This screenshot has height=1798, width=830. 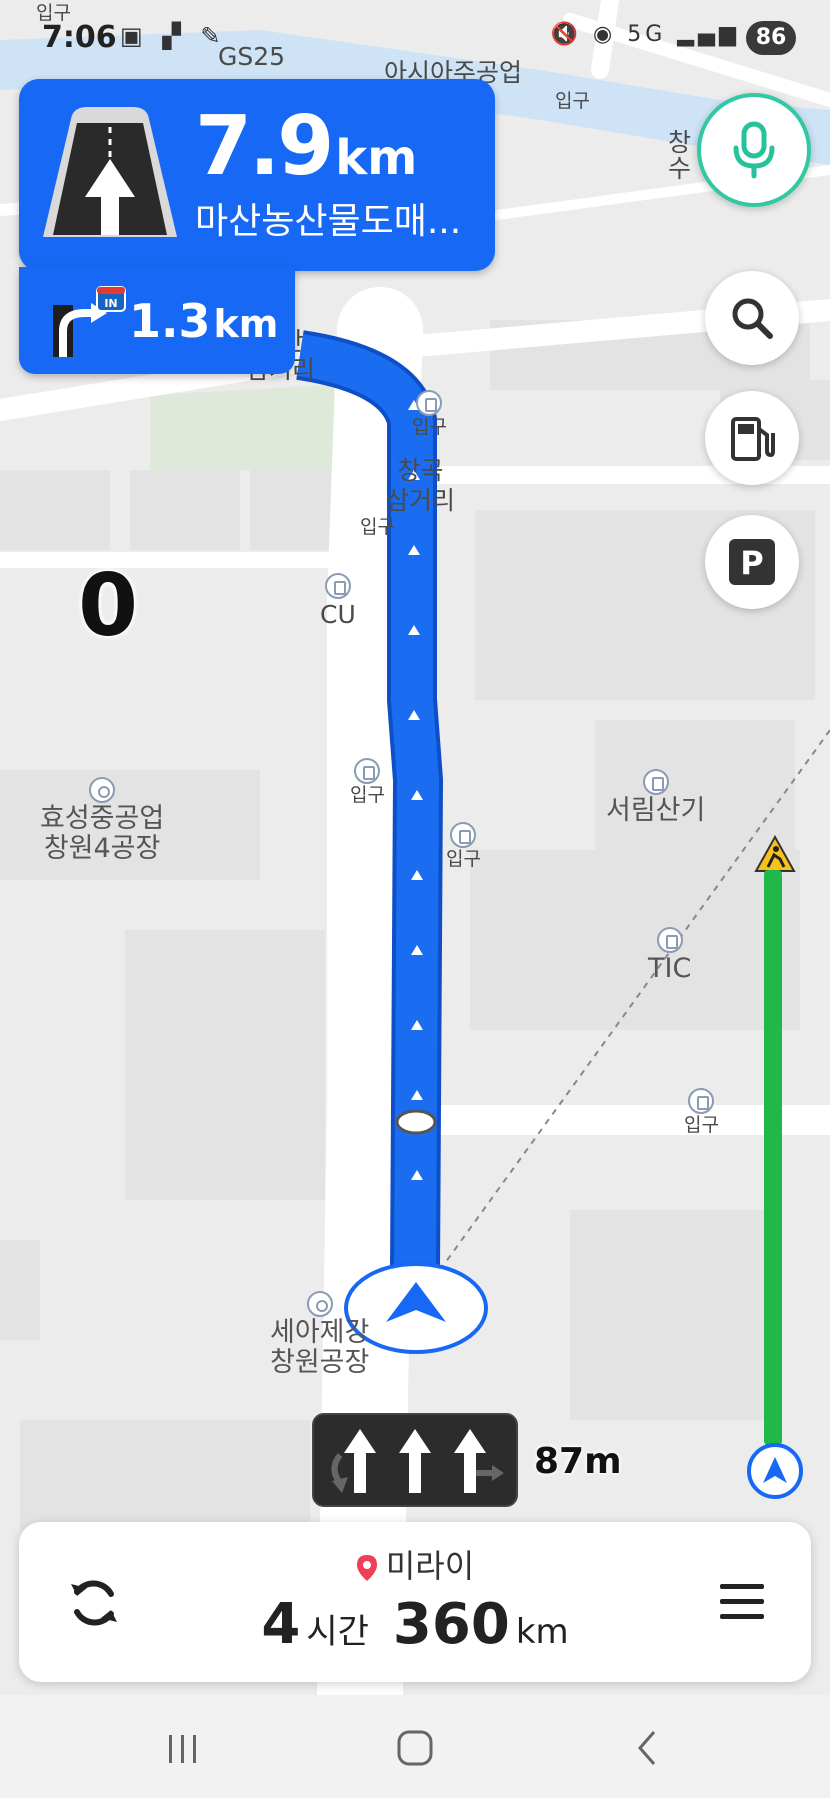 I want to click on back-button, so click(x=647, y=1748).